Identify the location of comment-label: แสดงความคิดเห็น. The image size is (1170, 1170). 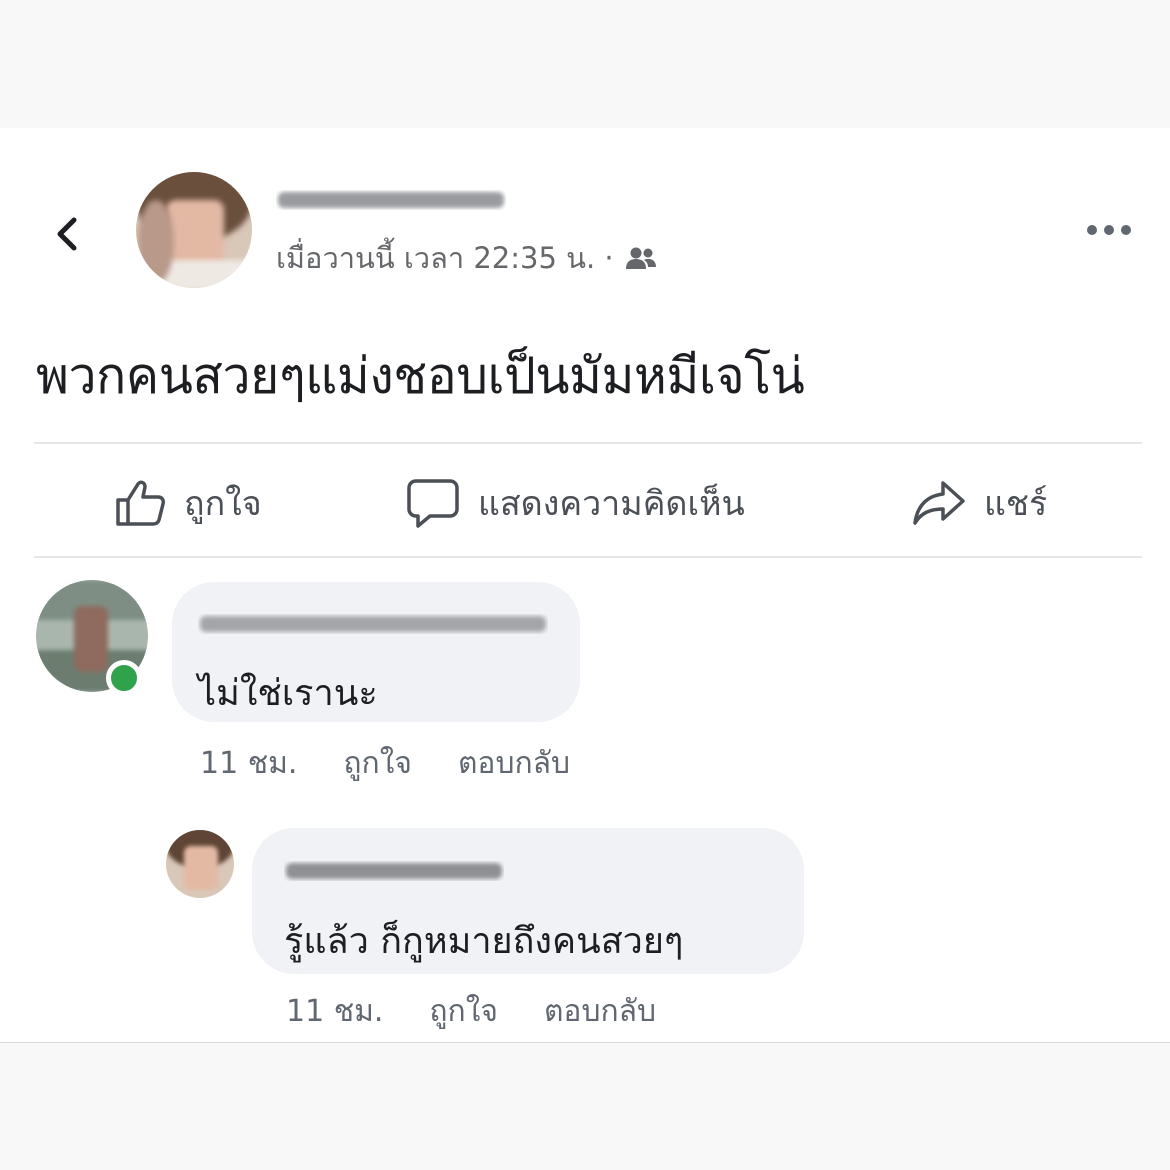
(611, 504).